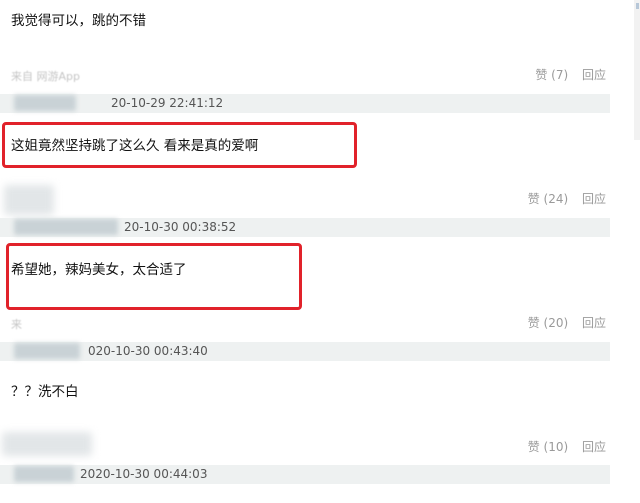  Describe the element at coordinates (78, 21) in the screenshot. I see `comment-text: 我觉得可以，跳的不错` at that location.